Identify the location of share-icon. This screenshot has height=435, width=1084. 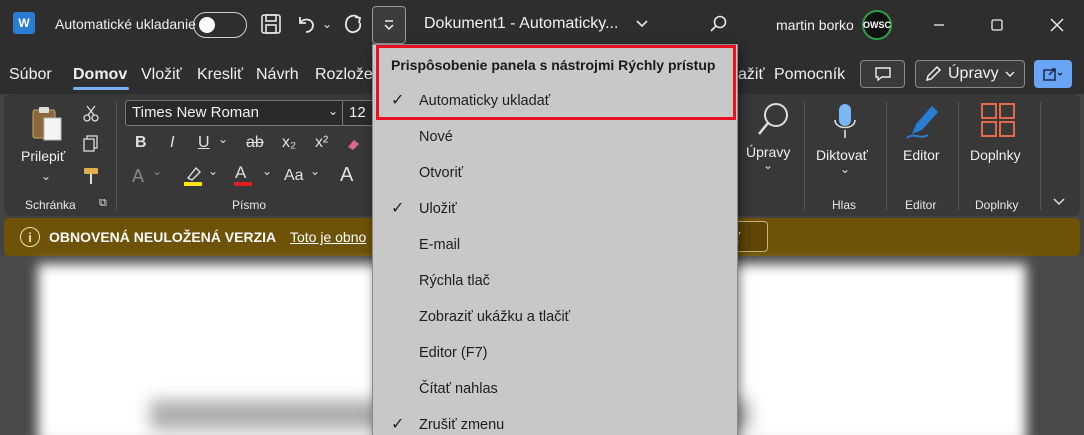
(1053, 74).